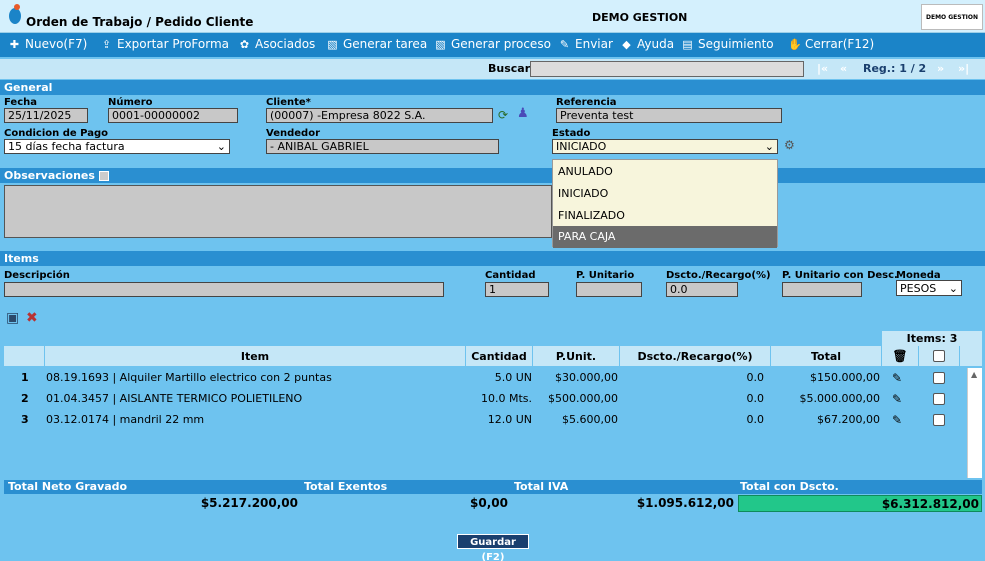 Image resolution: width=985 pixels, height=561 pixels. What do you see at coordinates (14, 44) in the screenshot?
I see `new-icon: ✚` at bounding box center [14, 44].